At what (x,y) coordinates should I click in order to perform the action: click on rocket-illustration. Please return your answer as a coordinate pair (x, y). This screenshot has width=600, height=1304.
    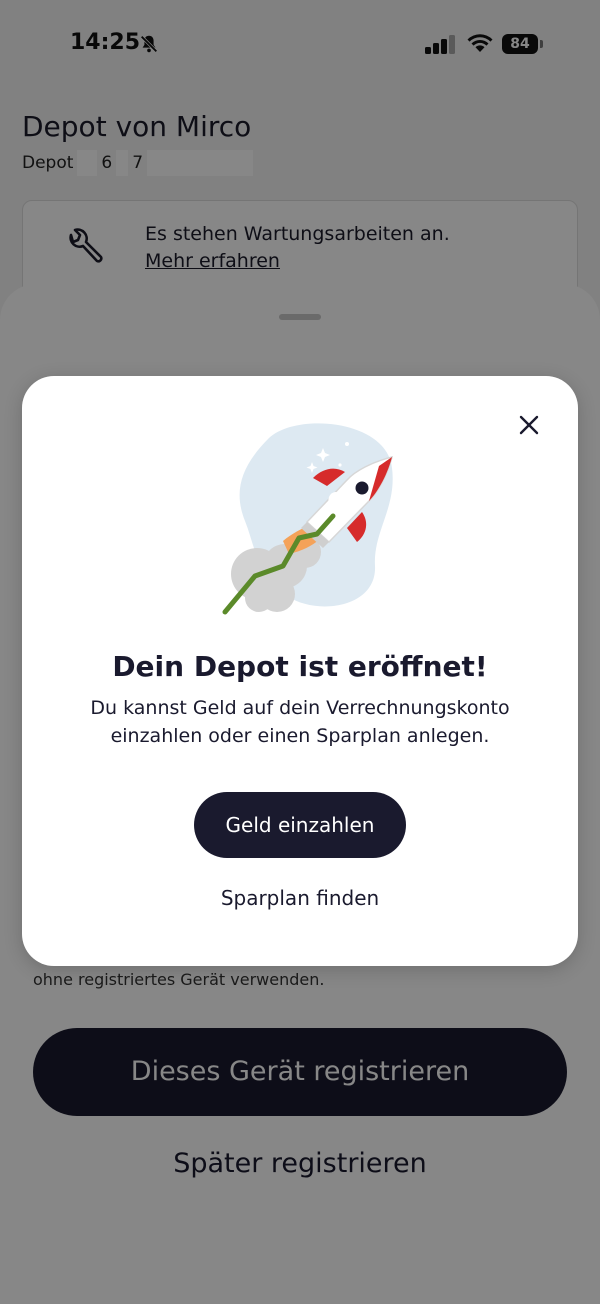
    Looking at the image, I should click on (308, 519).